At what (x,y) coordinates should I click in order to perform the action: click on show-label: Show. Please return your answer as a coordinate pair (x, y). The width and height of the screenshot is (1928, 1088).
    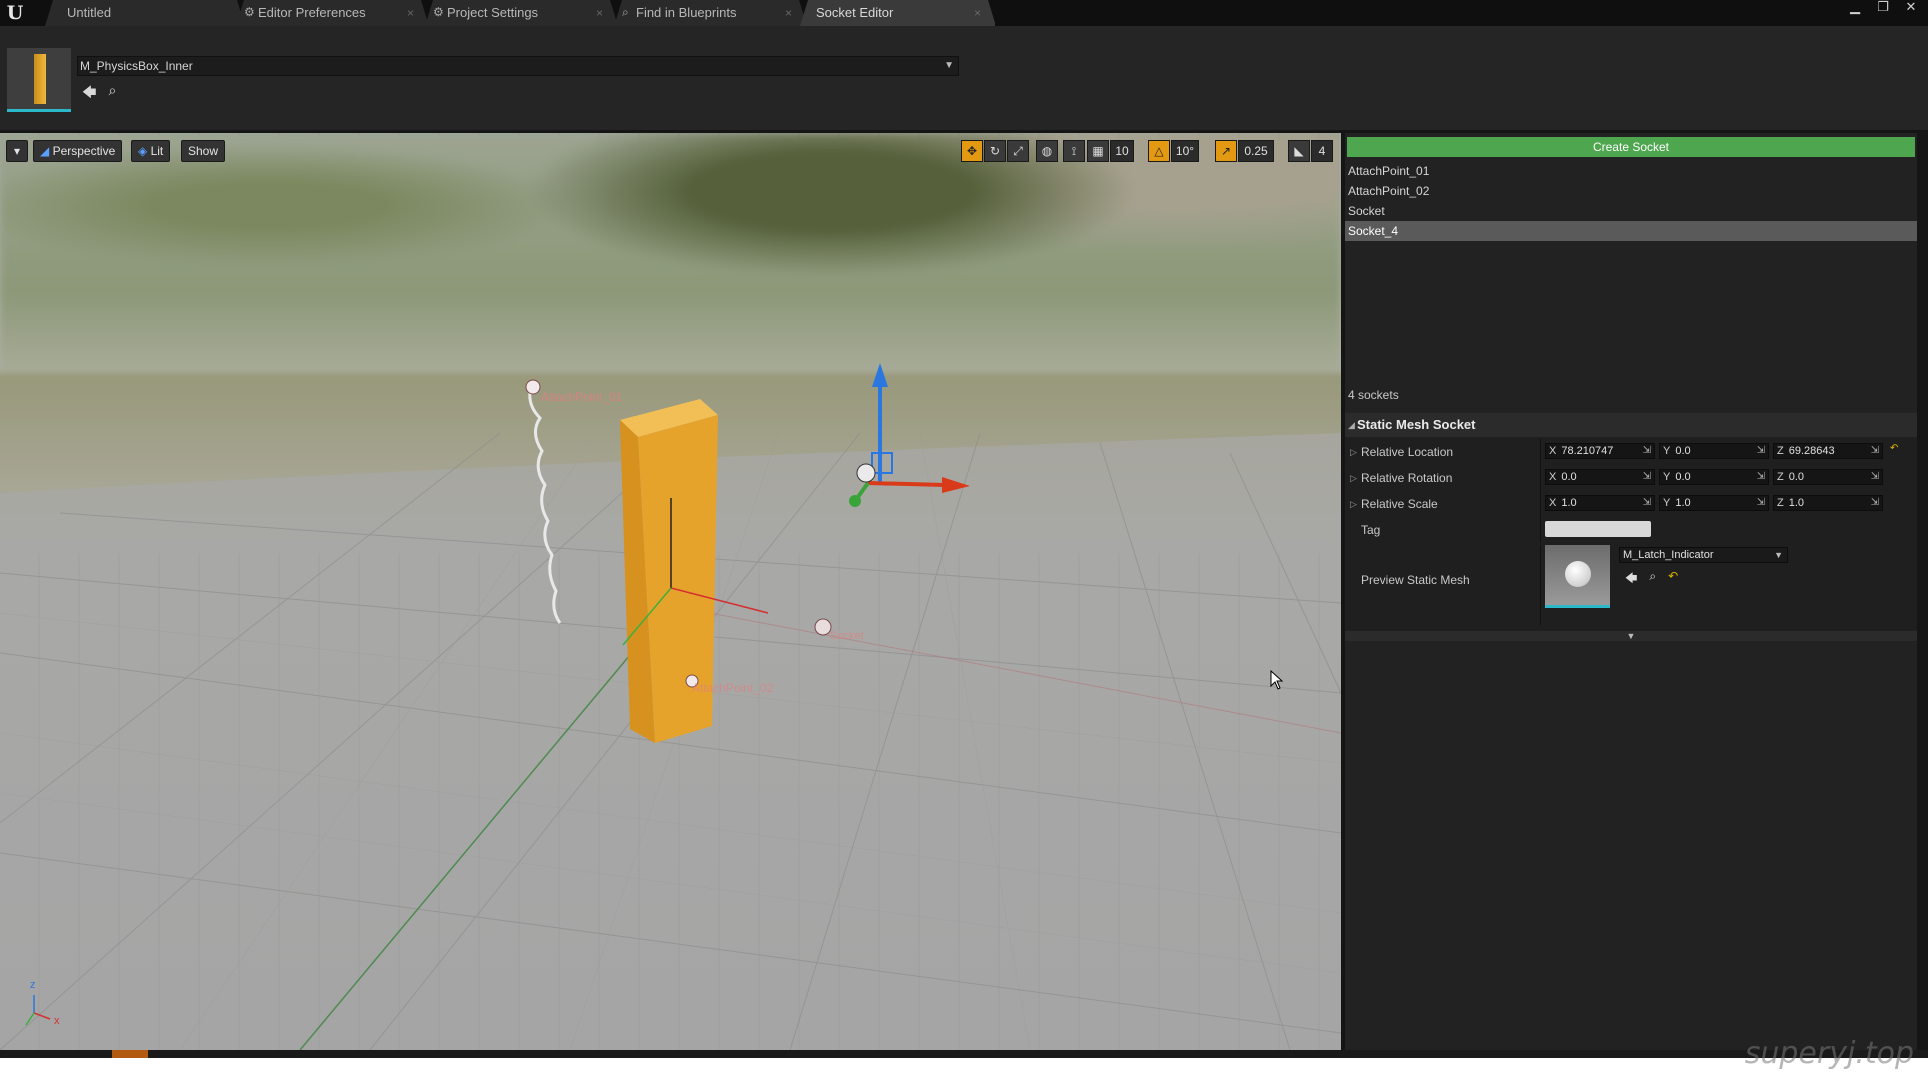
    Looking at the image, I should click on (203, 151).